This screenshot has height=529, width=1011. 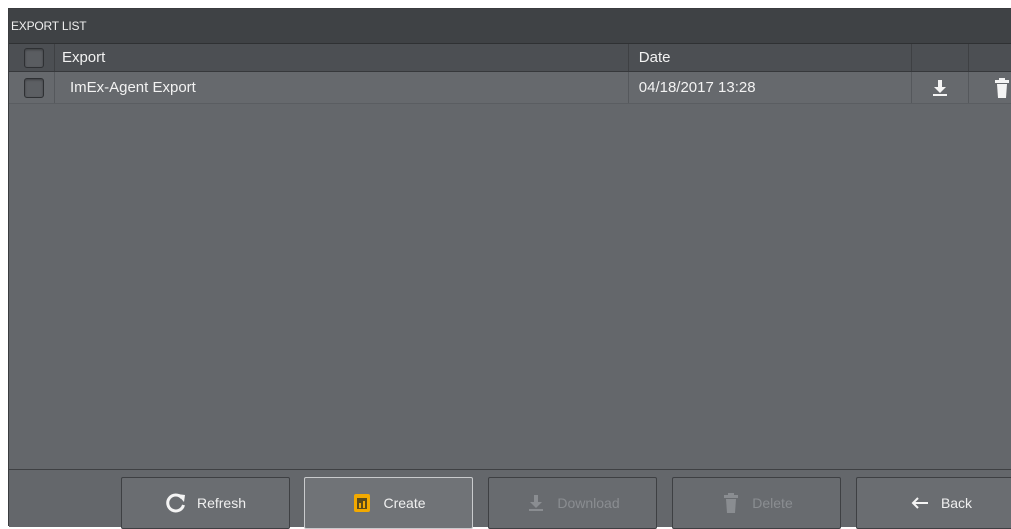 I want to click on table-row: ImEx-Agent Export 04/18/2017 13:28, so click(x=510, y=88).